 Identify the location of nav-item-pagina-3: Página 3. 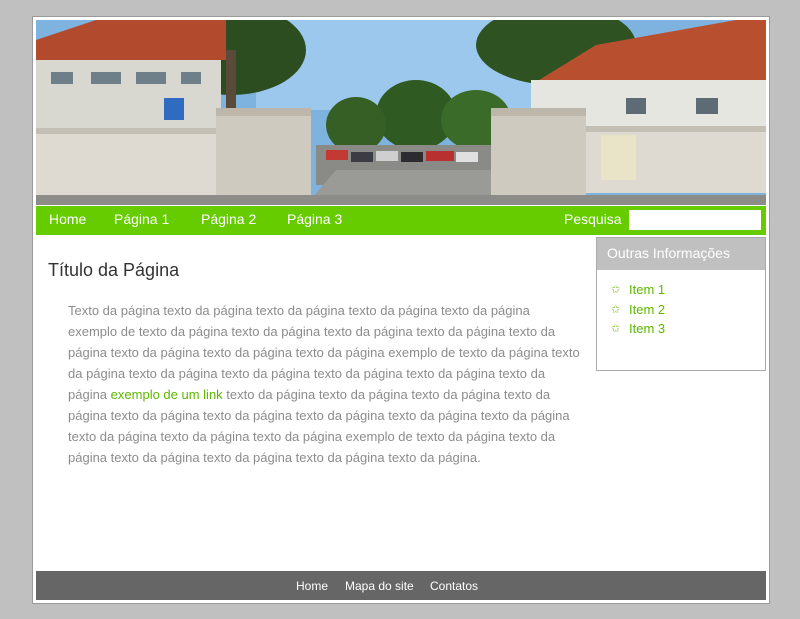
(314, 219).